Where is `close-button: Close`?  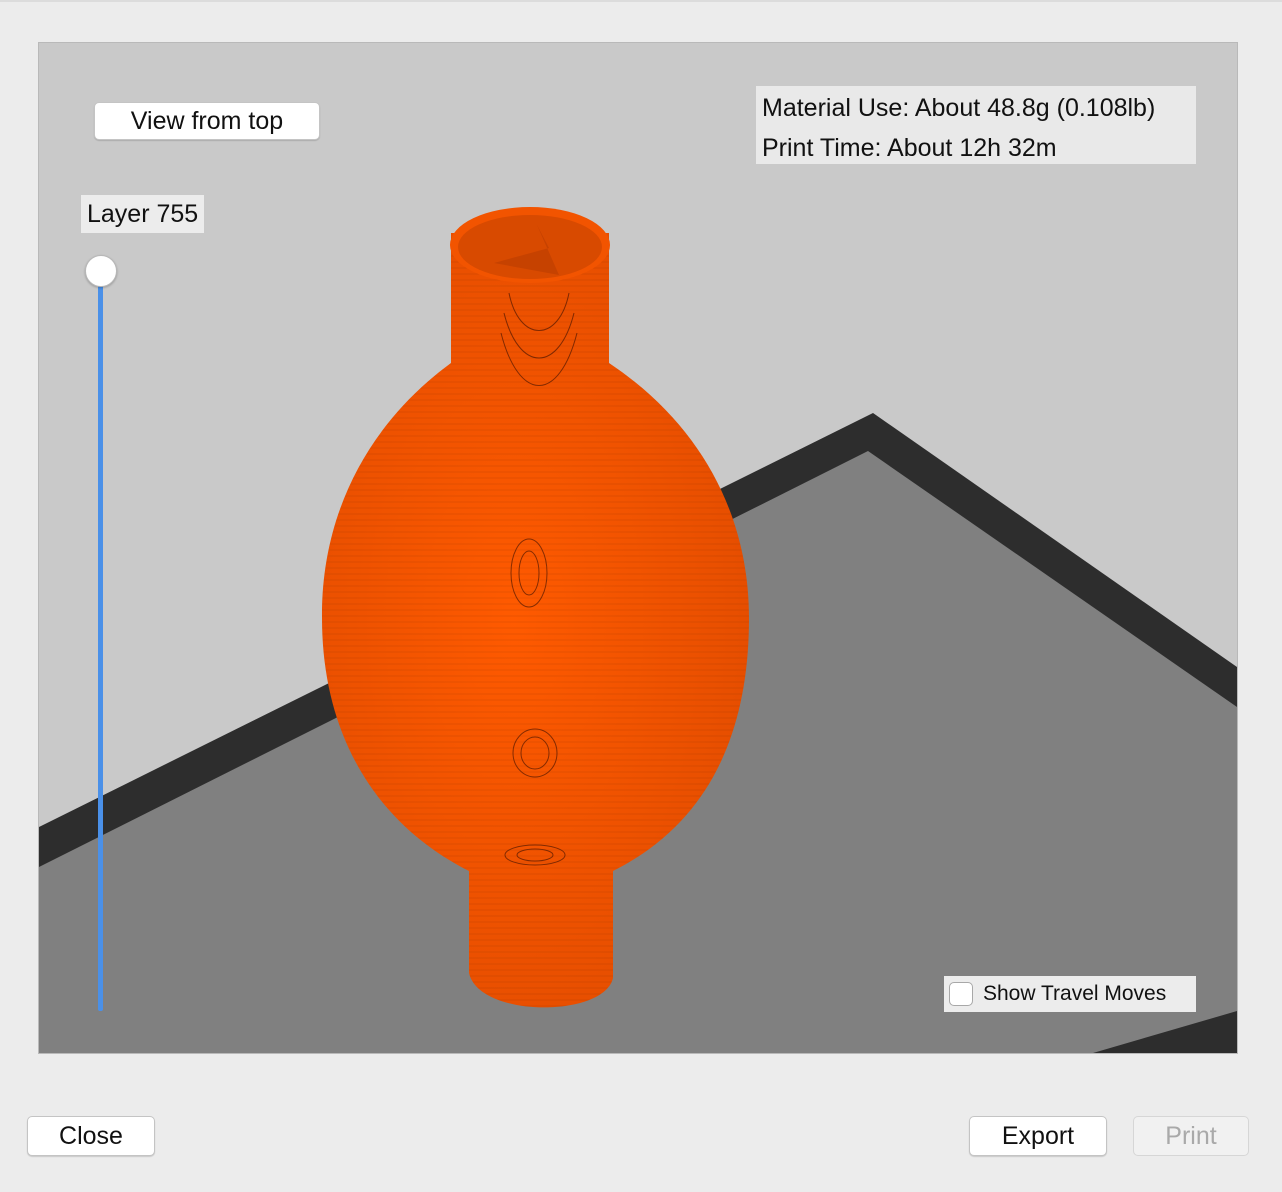
close-button: Close is located at coordinates (91, 1136).